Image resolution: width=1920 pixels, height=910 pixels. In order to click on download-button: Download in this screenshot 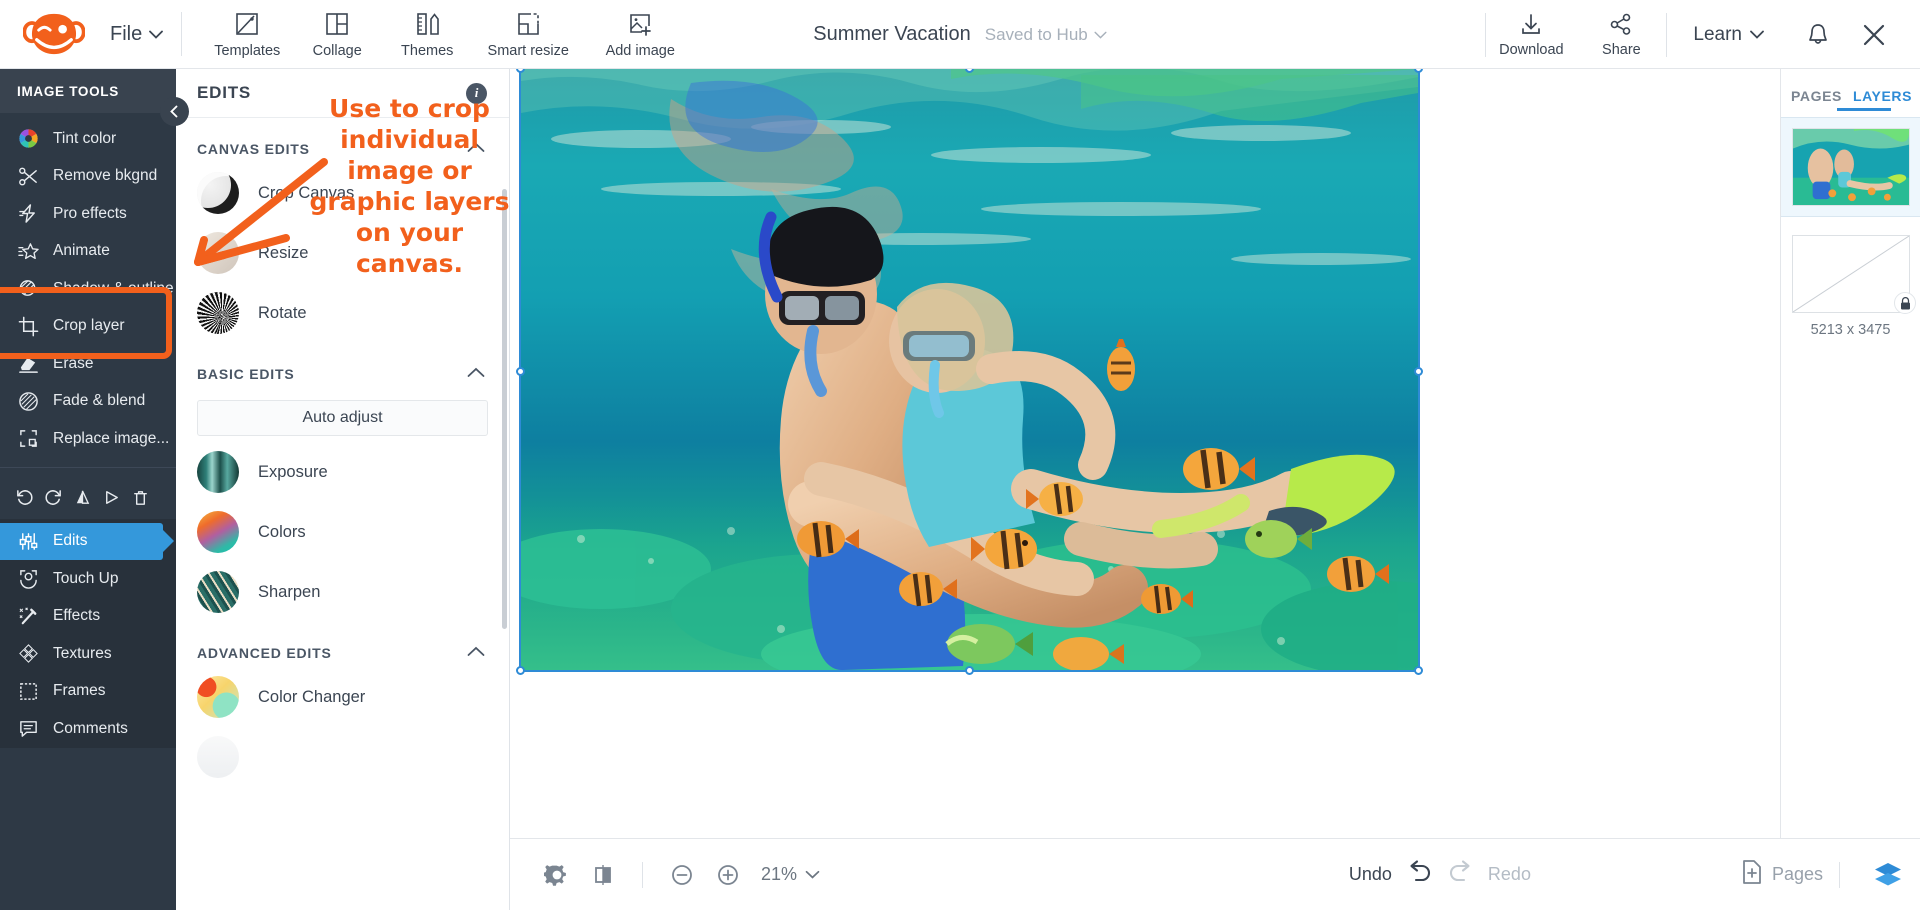, I will do `click(1531, 34)`.